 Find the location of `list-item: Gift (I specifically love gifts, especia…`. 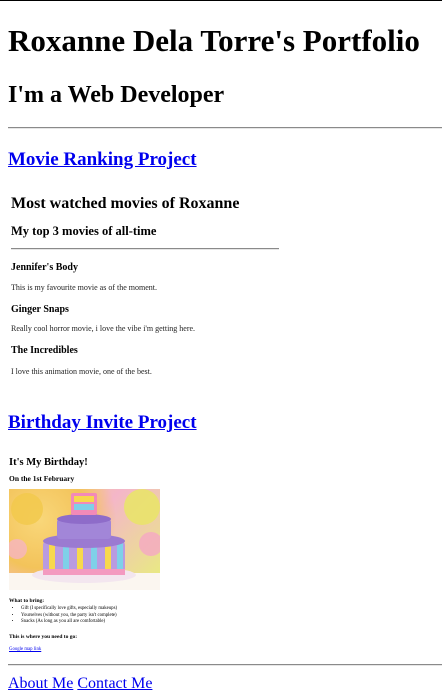

list-item: Gift (I specifically love gifts, especia… is located at coordinates (69, 609).